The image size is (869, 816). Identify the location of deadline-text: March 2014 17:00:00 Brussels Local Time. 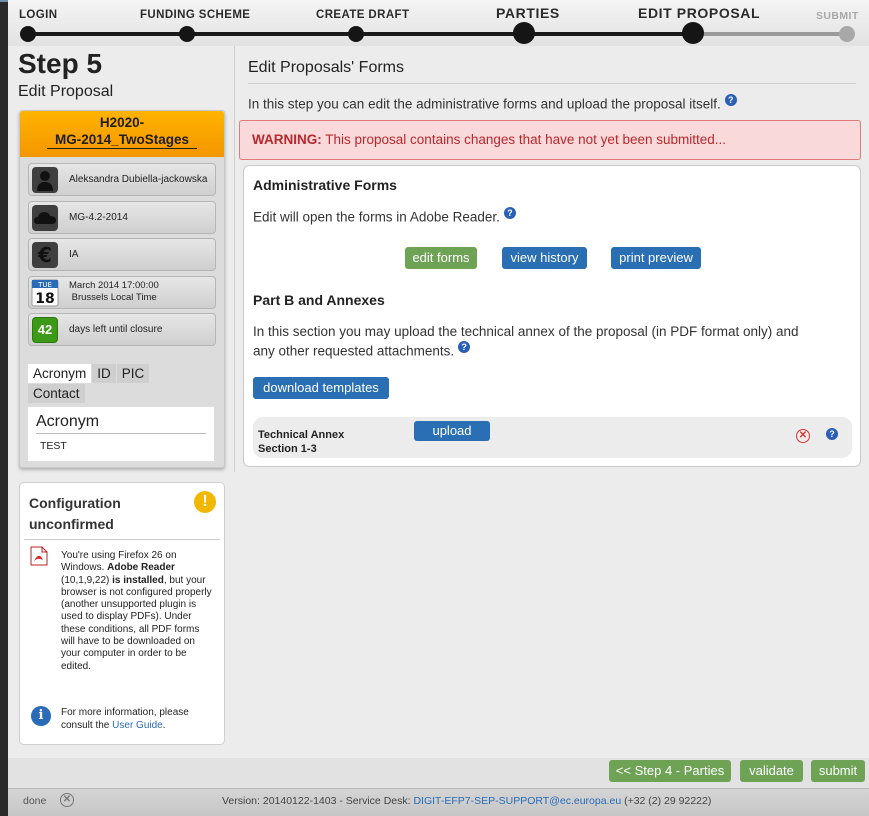
(114, 292).